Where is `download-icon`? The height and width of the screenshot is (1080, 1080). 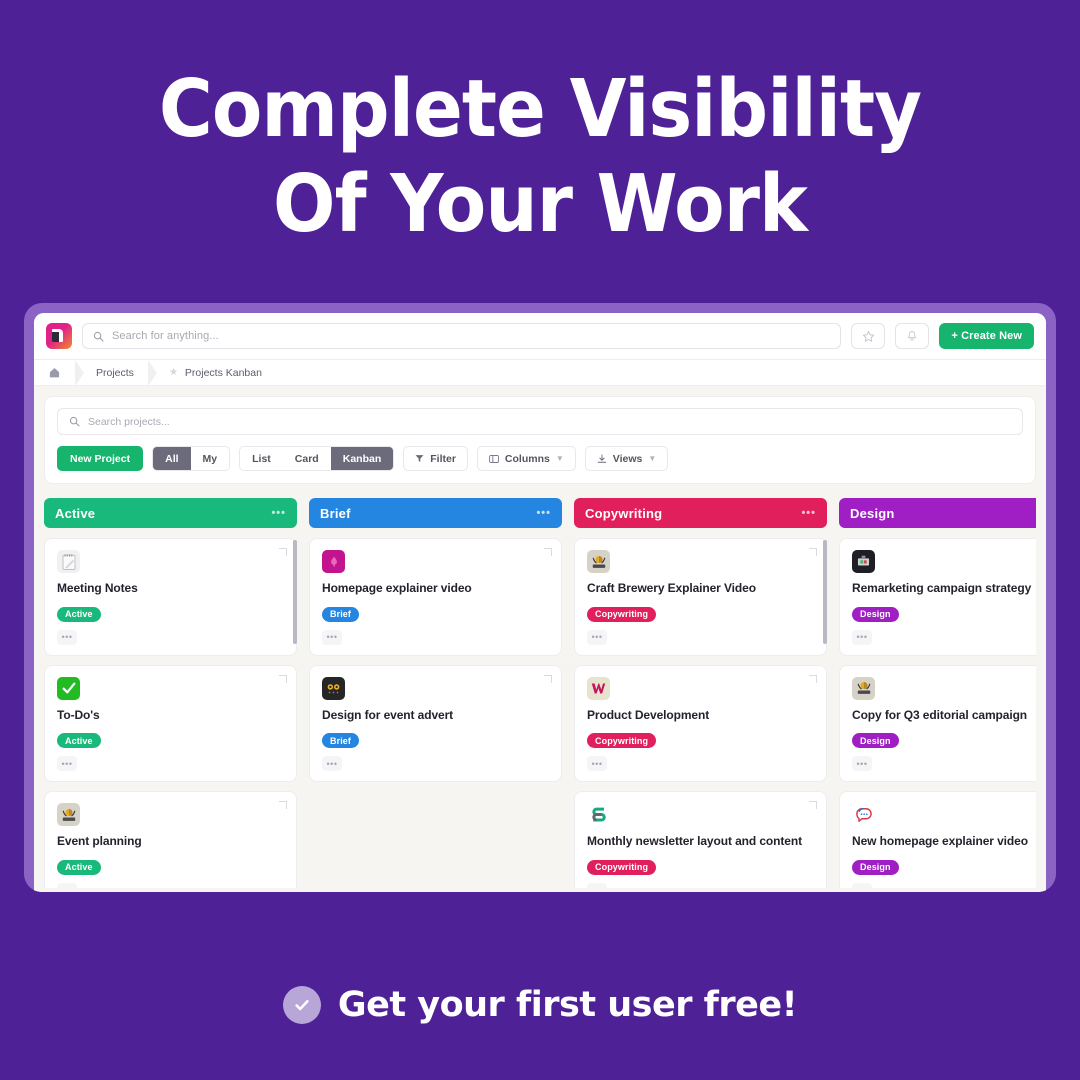 download-icon is located at coordinates (601, 458).